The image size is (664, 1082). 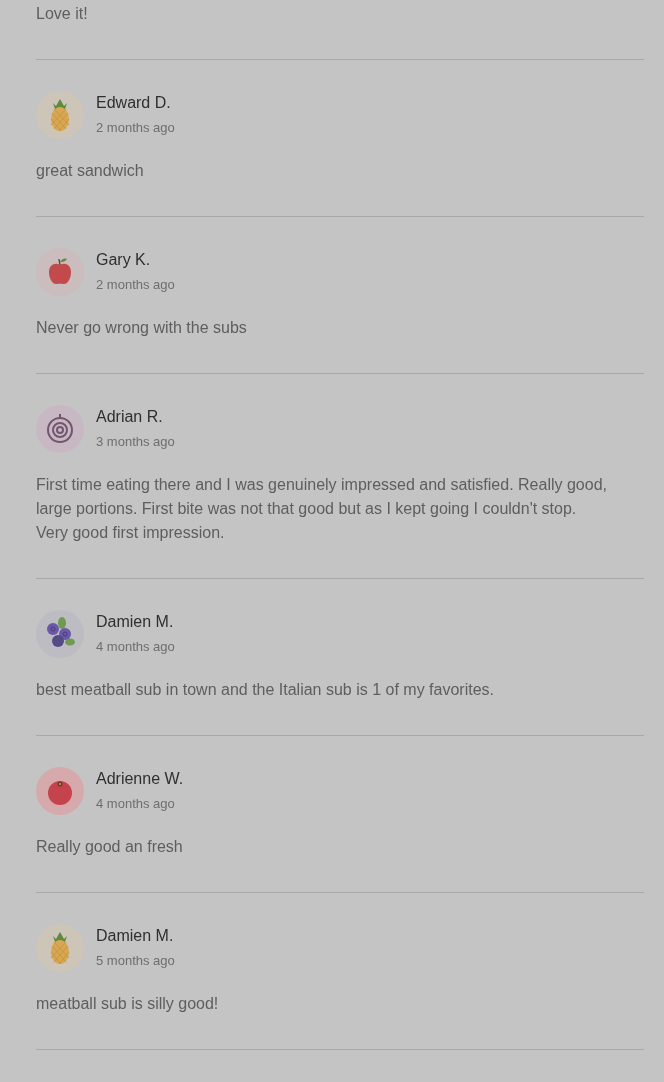 What do you see at coordinates (62, 14) in the screenshot?
I see `review-text: Love it!` at bounding box center [62, 14].